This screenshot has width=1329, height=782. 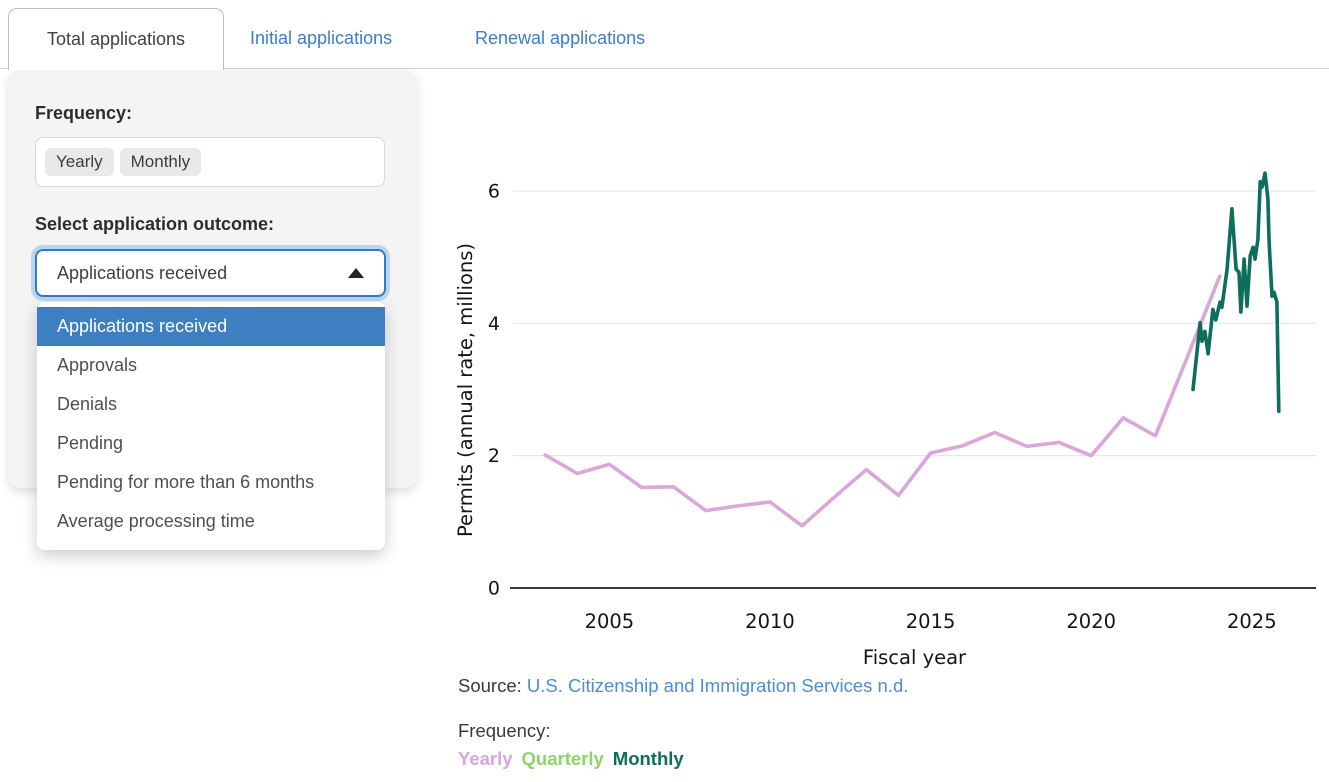 I want to click on dropdown-option-pending-6-months: Pending for more than 6 months, so click(x=211, y=482).